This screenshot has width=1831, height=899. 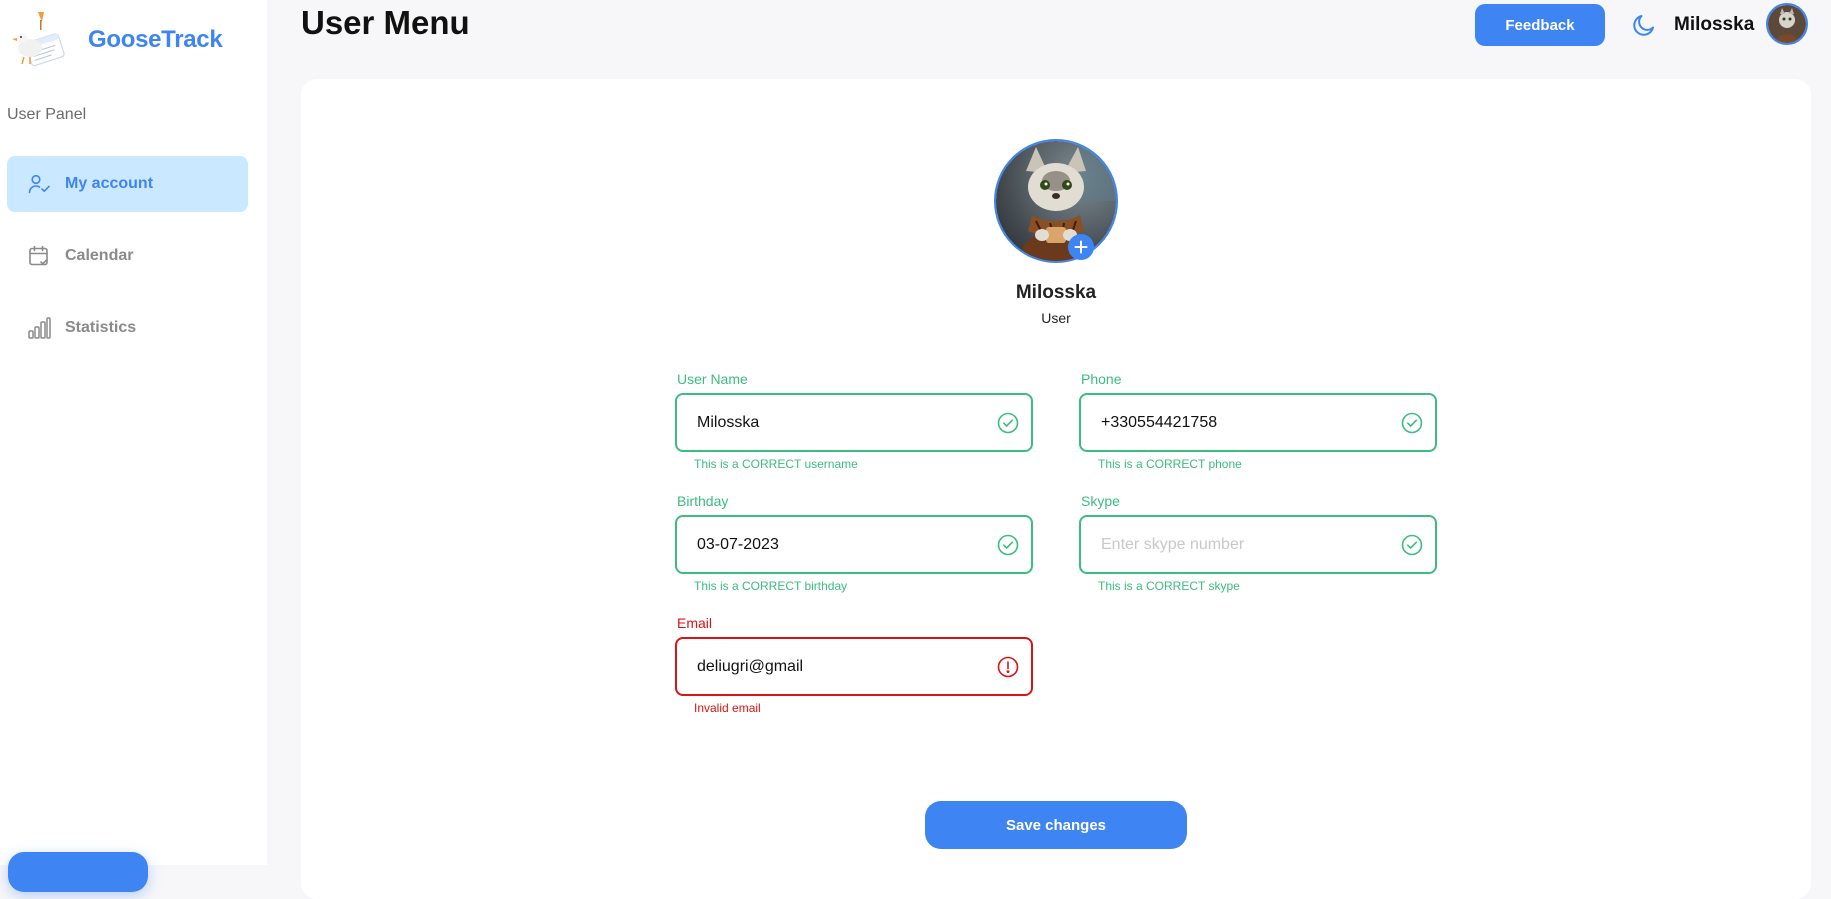 What do you see at coordinates (99, 255) in the screenshot?
I see `sidebar-item-label: Calendar` at bounding box center [99, 255].